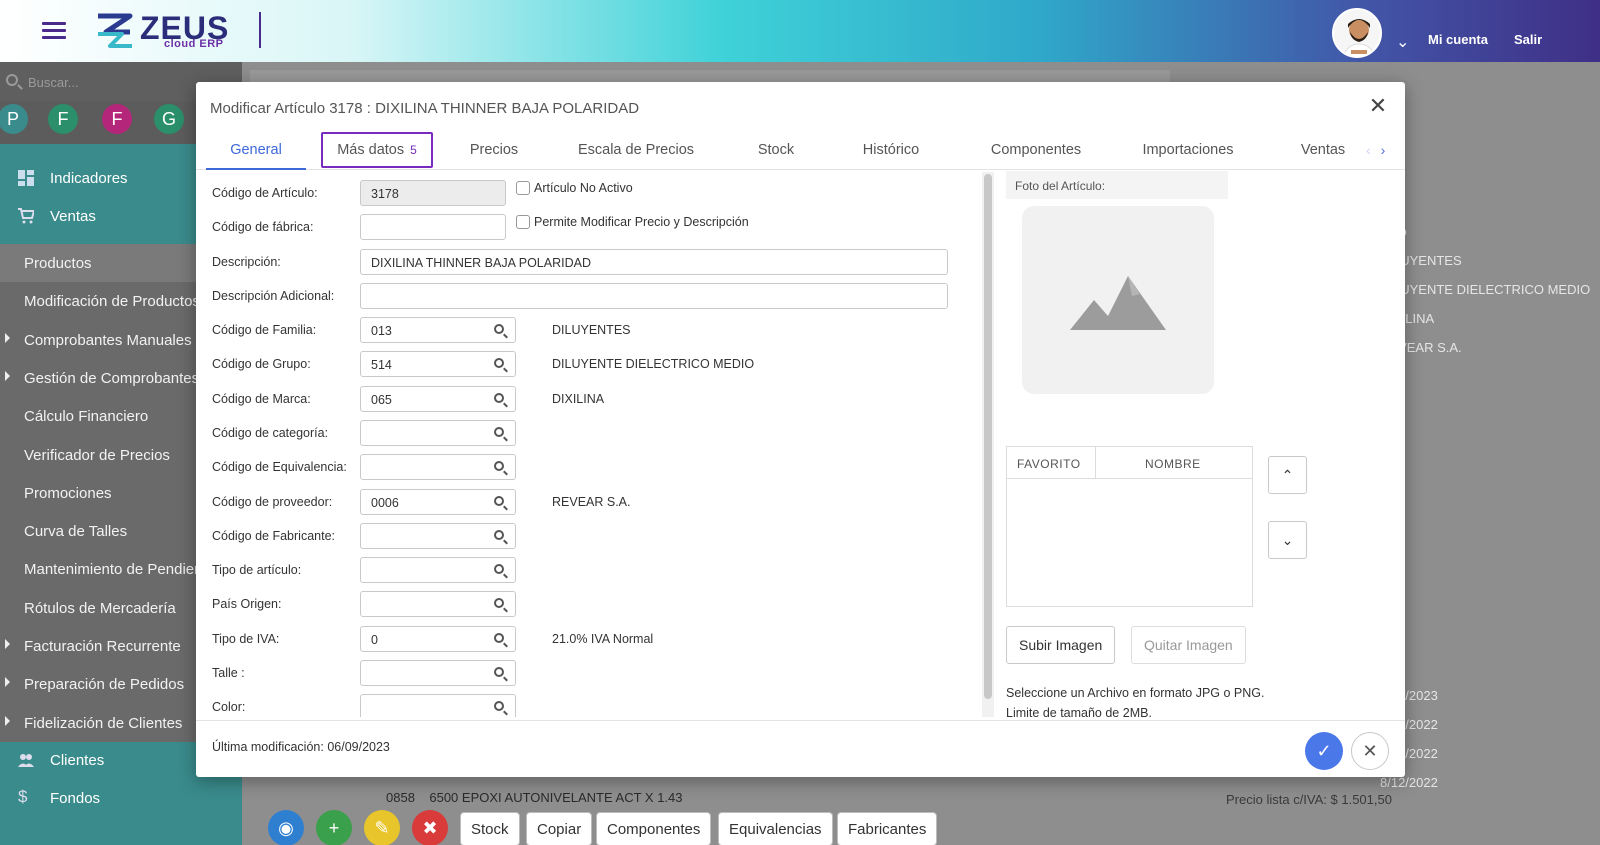 The width and height of the screenshot is (1600, 845). Describe the element at coordinates (1188, 150) in the screenshot. I see `tab-importaciones: Importaciones` at that location.